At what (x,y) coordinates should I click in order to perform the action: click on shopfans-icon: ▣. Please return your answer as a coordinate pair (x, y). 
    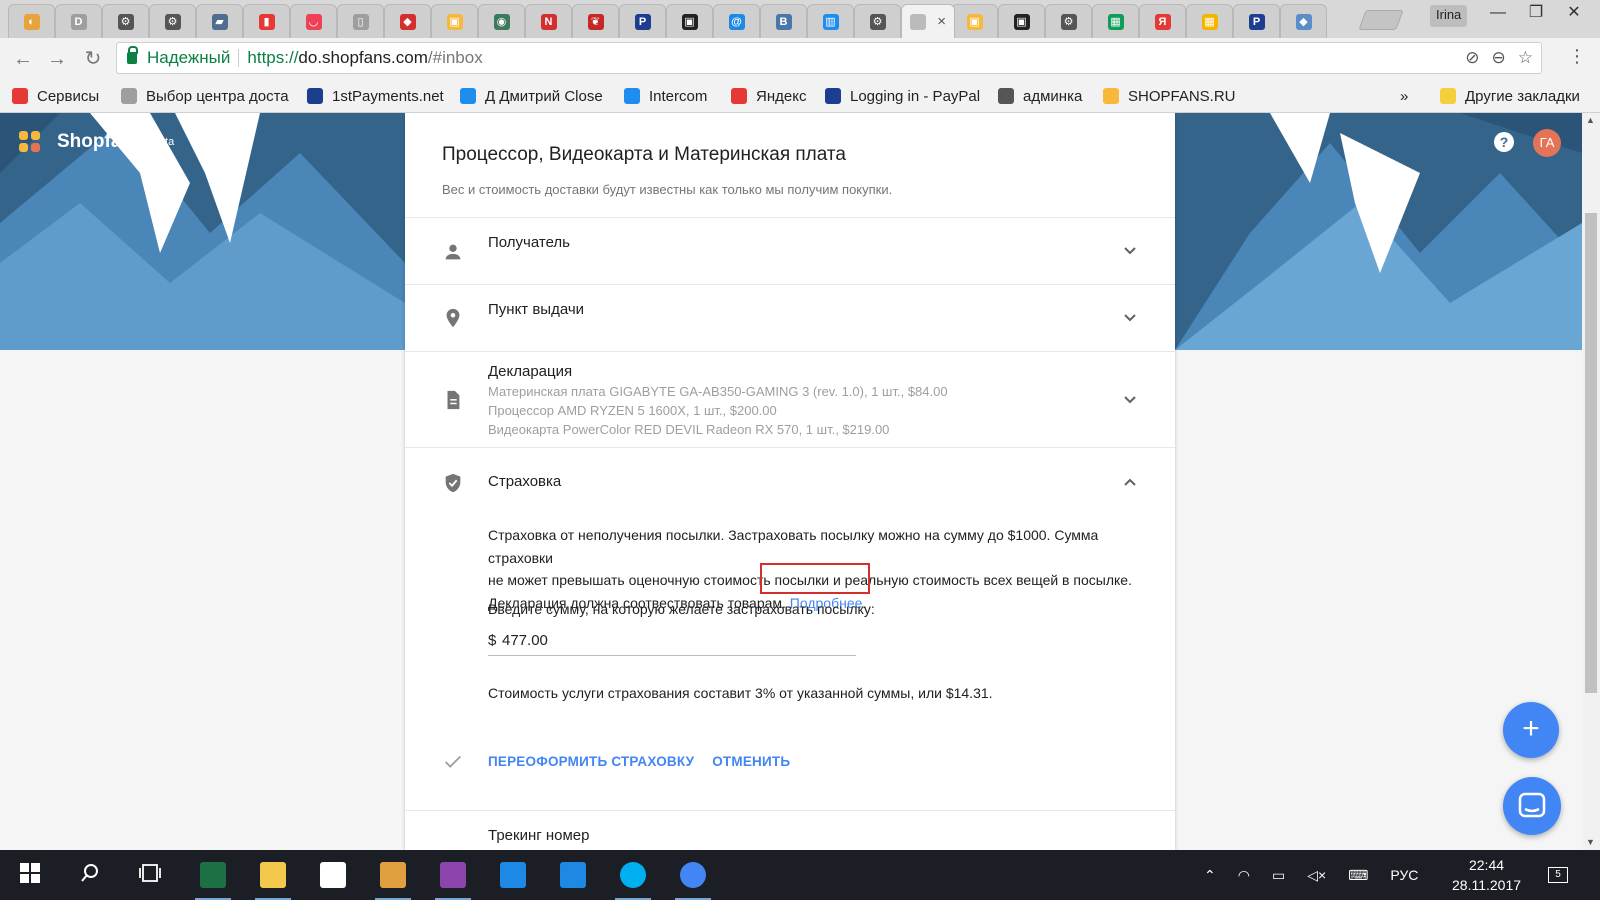
    Looking at the image, I should click on (974, 21).